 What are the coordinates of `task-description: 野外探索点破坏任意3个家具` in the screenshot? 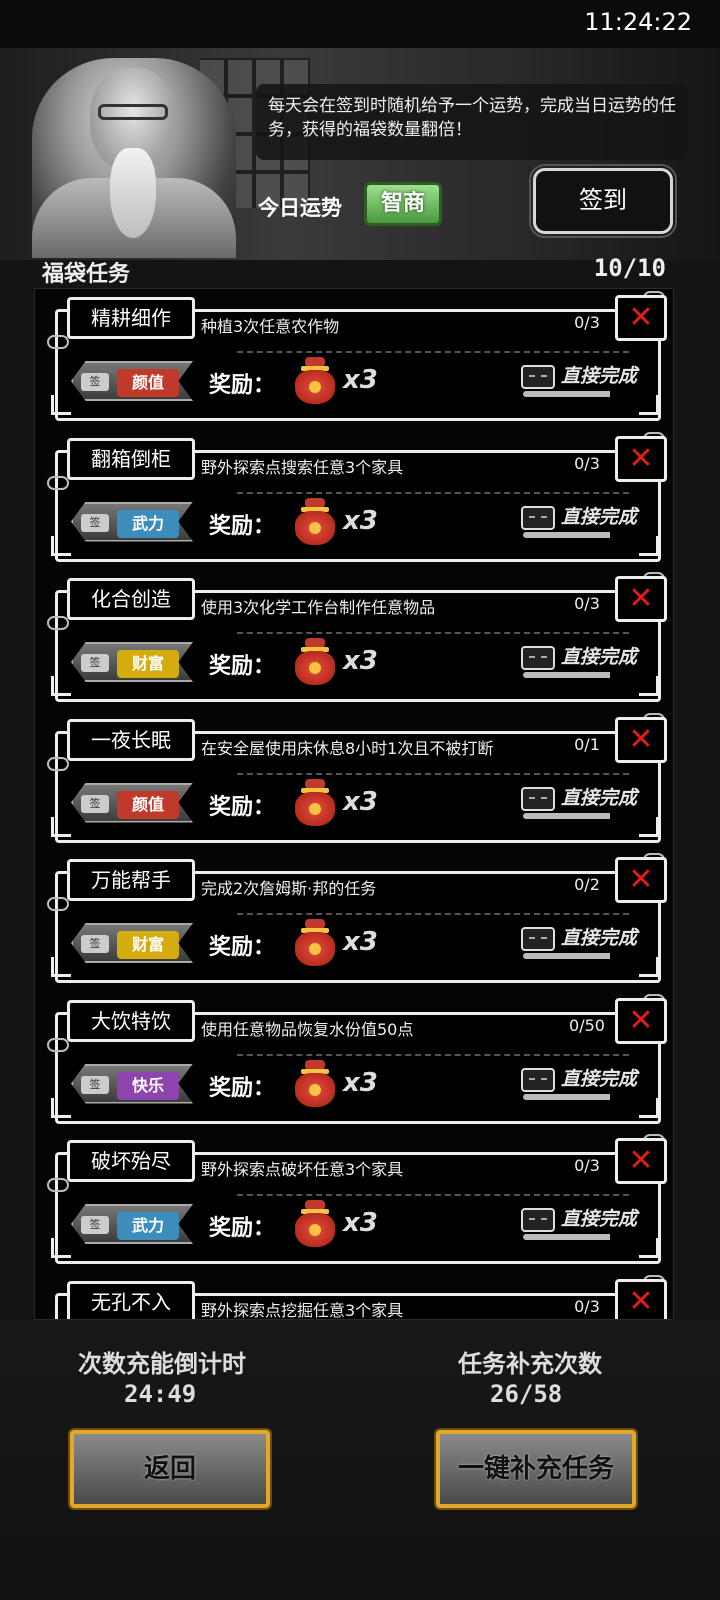 It's located at (302, 1169).